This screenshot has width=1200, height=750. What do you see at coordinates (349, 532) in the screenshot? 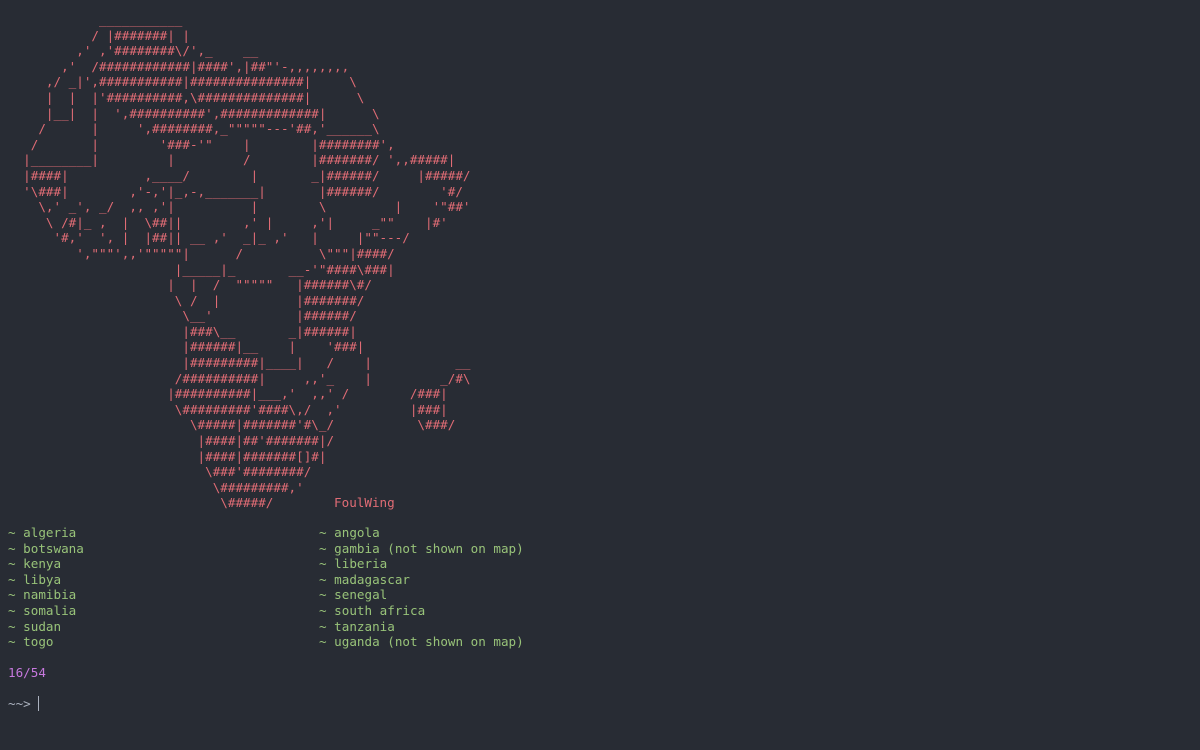
I see `country-entry: ~ angola` at bounding box center [349, 532].